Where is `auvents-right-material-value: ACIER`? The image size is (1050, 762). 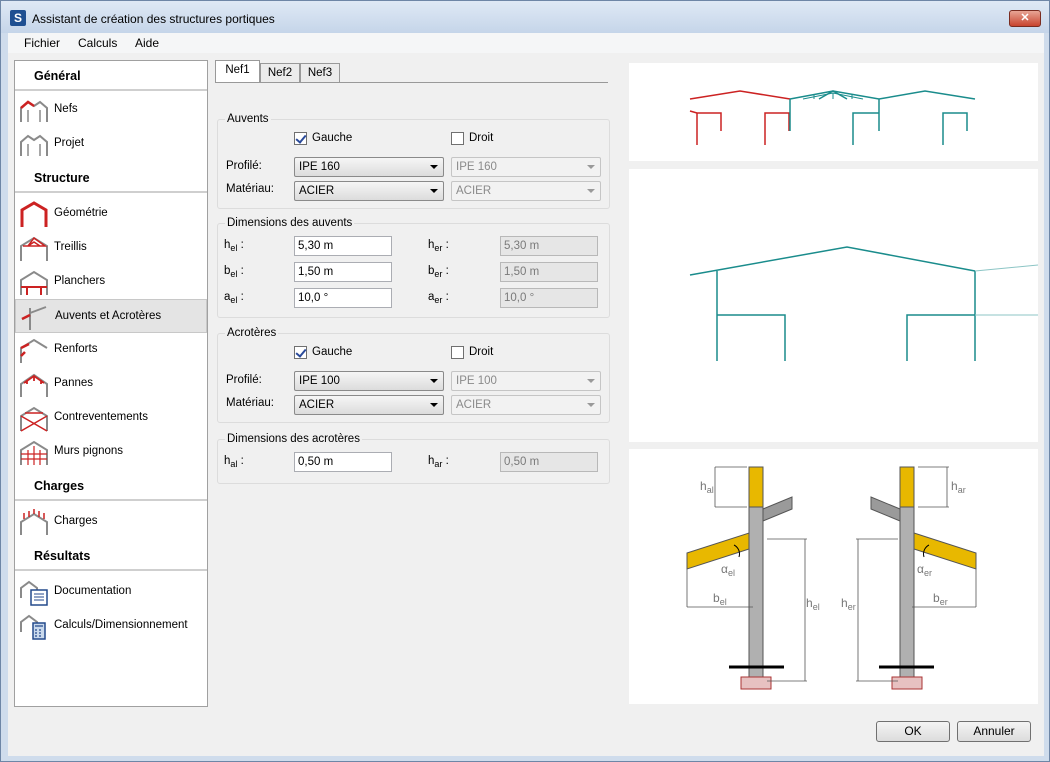
auvents-right-material-value: ACIER is located at coordinates (474, 191).